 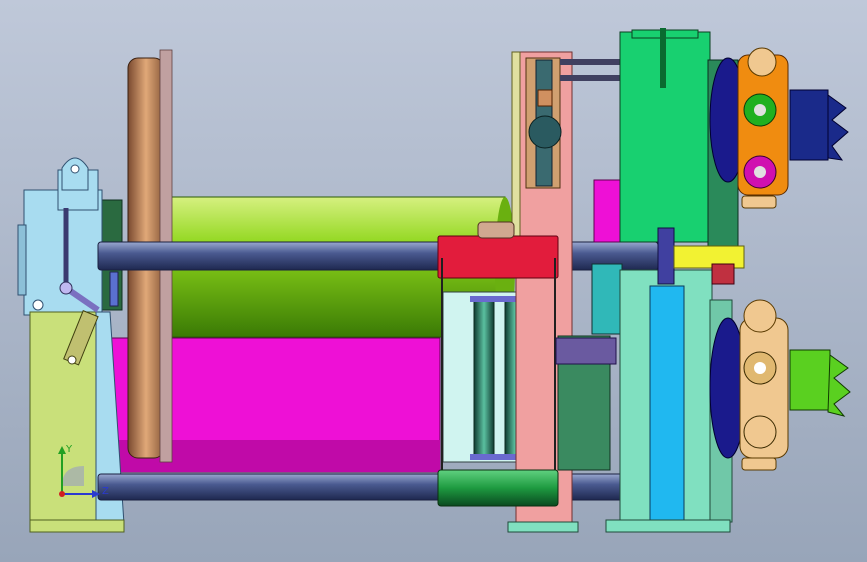 What do you see at coordinates (543, 527) in the screenshot?
I see `salmon-foot` at bounding box center [543, 527].